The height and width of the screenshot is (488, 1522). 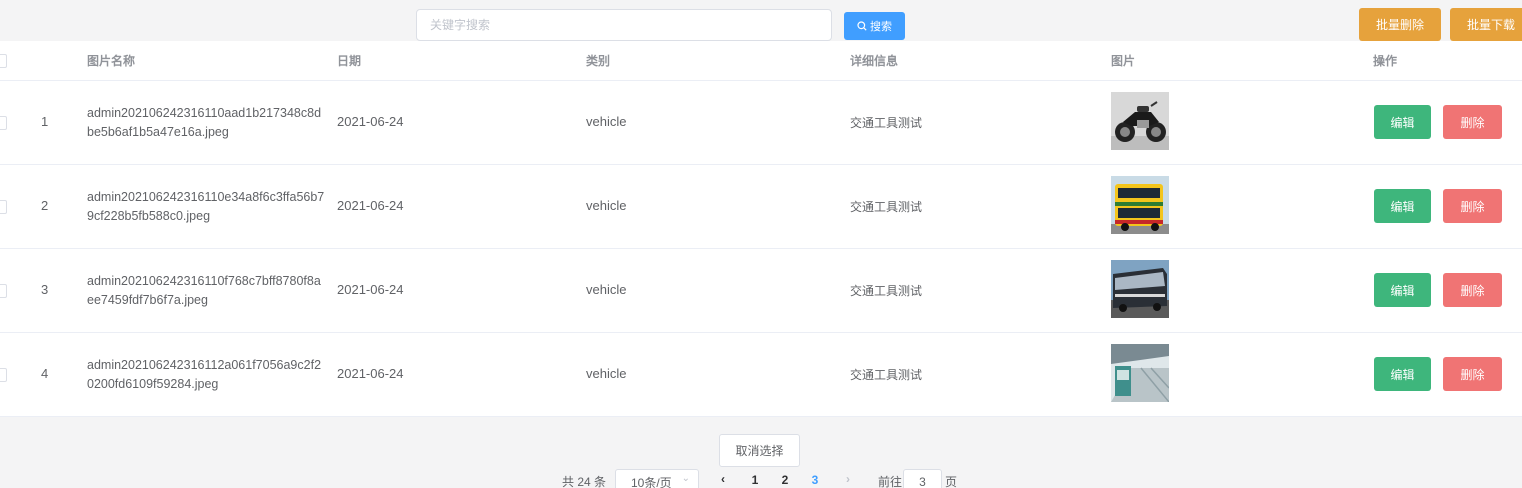 What do you see at coordinates (785, 480) in the screenshot?
I see `page-number-2: 2` at bounding box center [785, 480].